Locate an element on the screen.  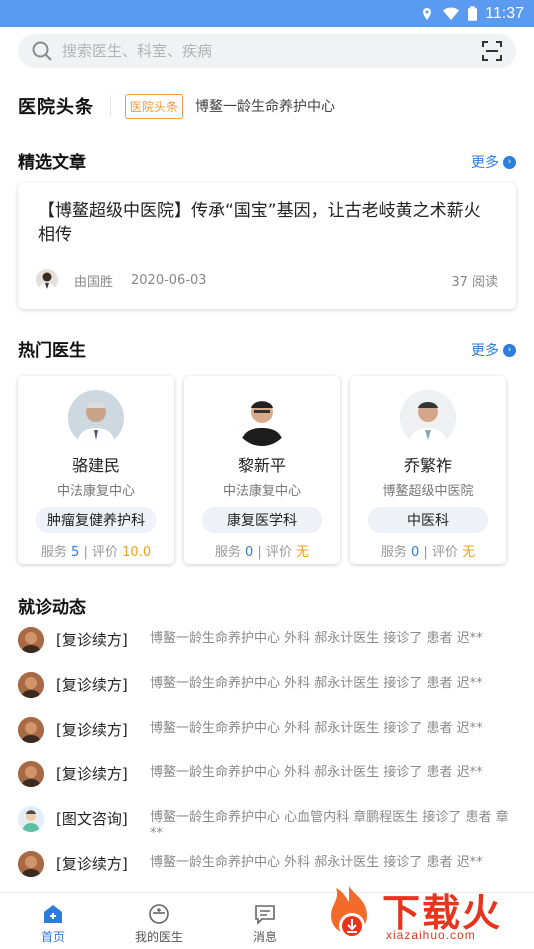
article-date: 2020-06-03 is located at coordinates (169, 280).